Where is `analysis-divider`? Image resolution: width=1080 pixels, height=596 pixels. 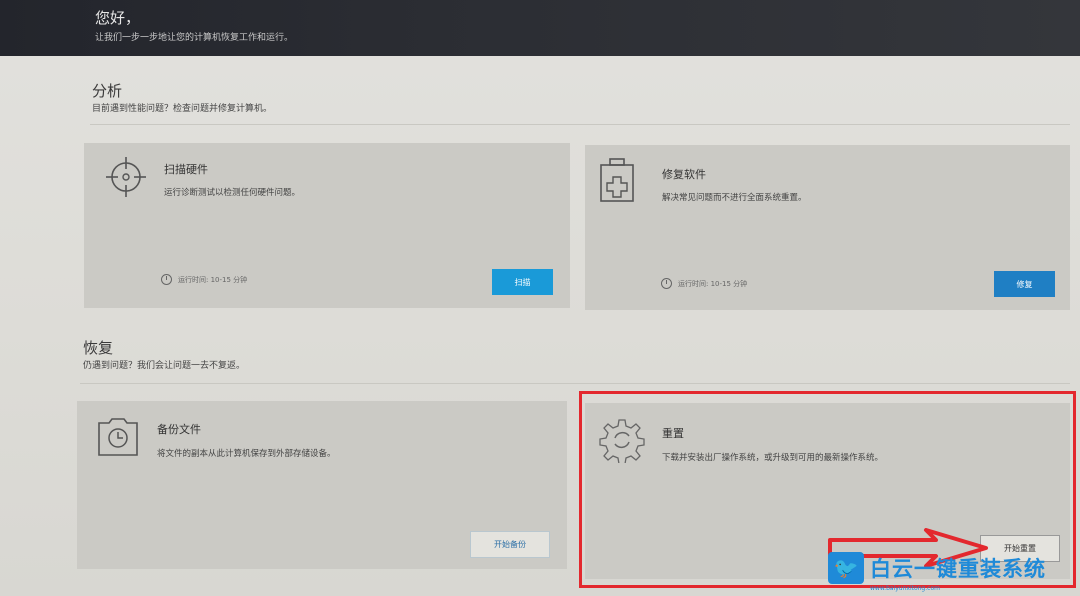 analysis-divider is located at coordinates (580, 124).